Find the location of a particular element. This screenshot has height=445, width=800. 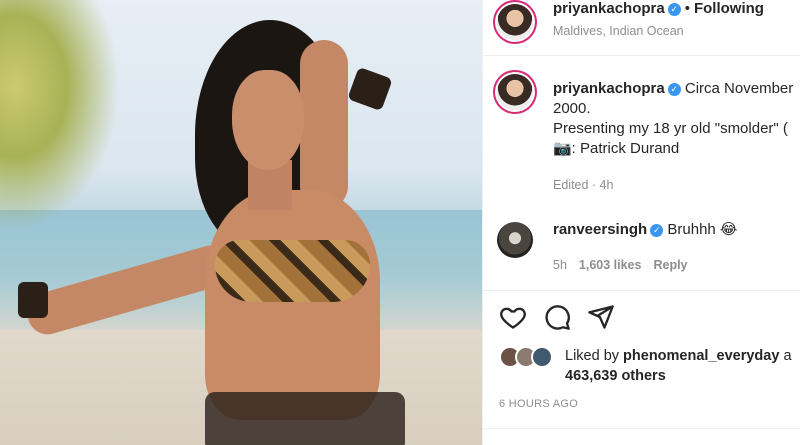

header-title-line: priyankachopra ✓ • Following is located at coordinates (658, 8).